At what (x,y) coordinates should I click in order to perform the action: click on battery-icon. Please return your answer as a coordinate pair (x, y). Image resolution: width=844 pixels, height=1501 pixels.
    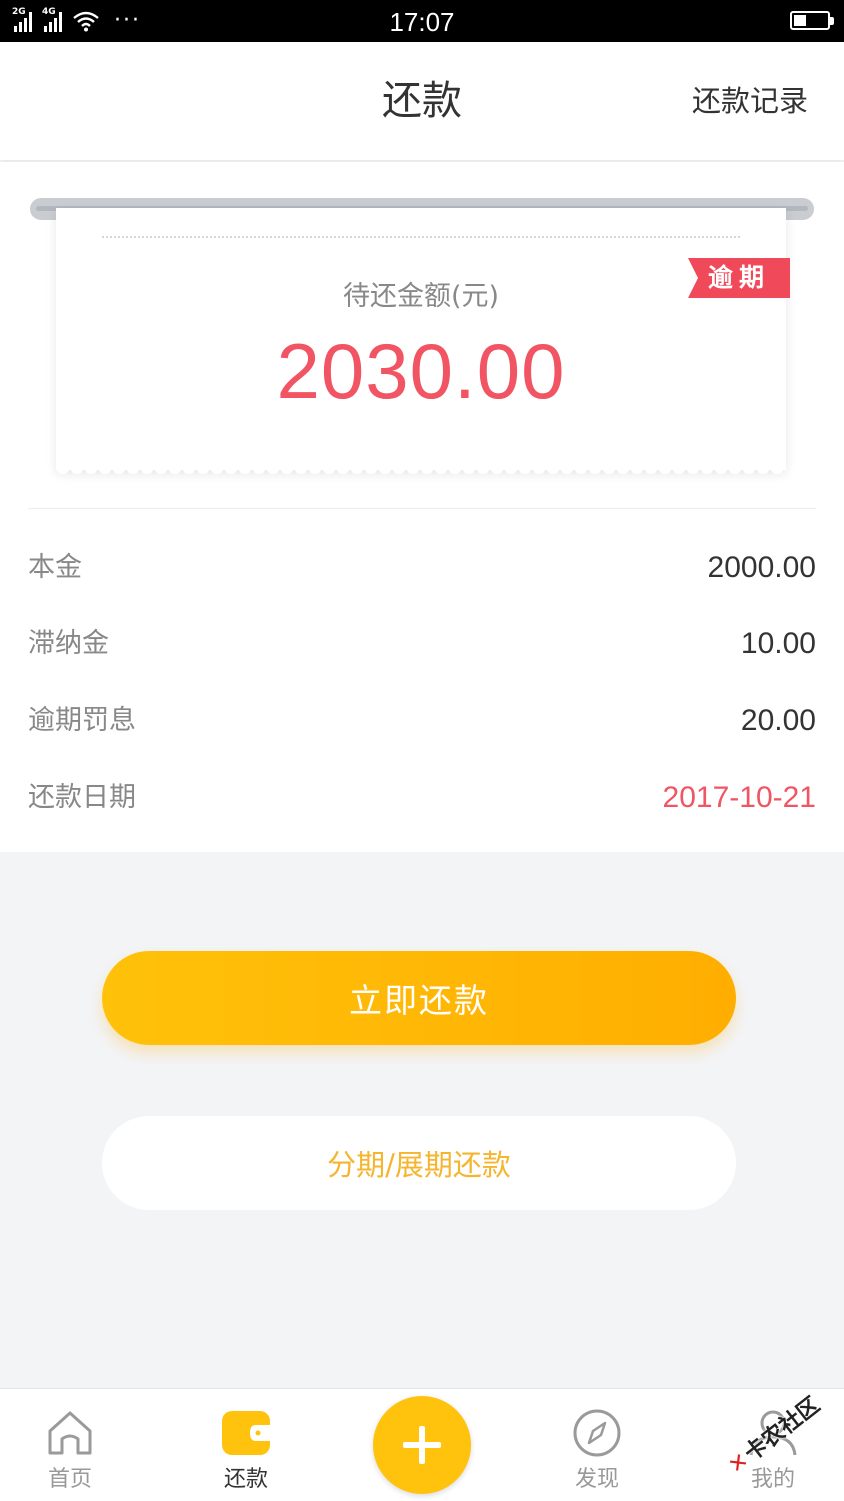
    Looking at the image, I should click on (812, 20).